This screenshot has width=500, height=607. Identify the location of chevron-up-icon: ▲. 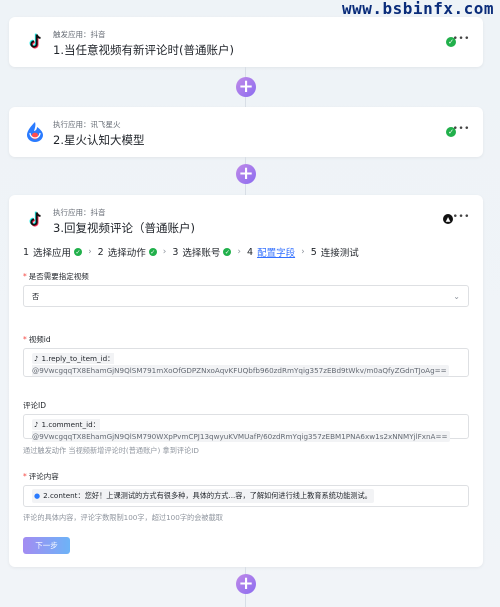
(448, 219).